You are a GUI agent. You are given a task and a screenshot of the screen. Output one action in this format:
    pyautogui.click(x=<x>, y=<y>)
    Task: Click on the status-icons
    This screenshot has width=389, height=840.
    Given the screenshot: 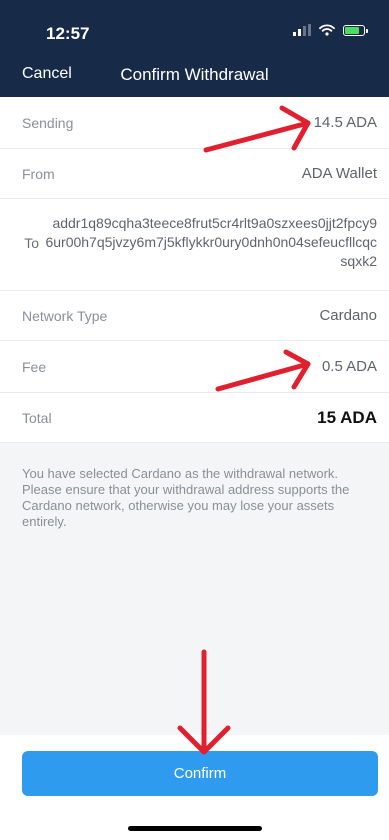 What is the action you would take?
    pyautogui.click(x=330, y=30)
    